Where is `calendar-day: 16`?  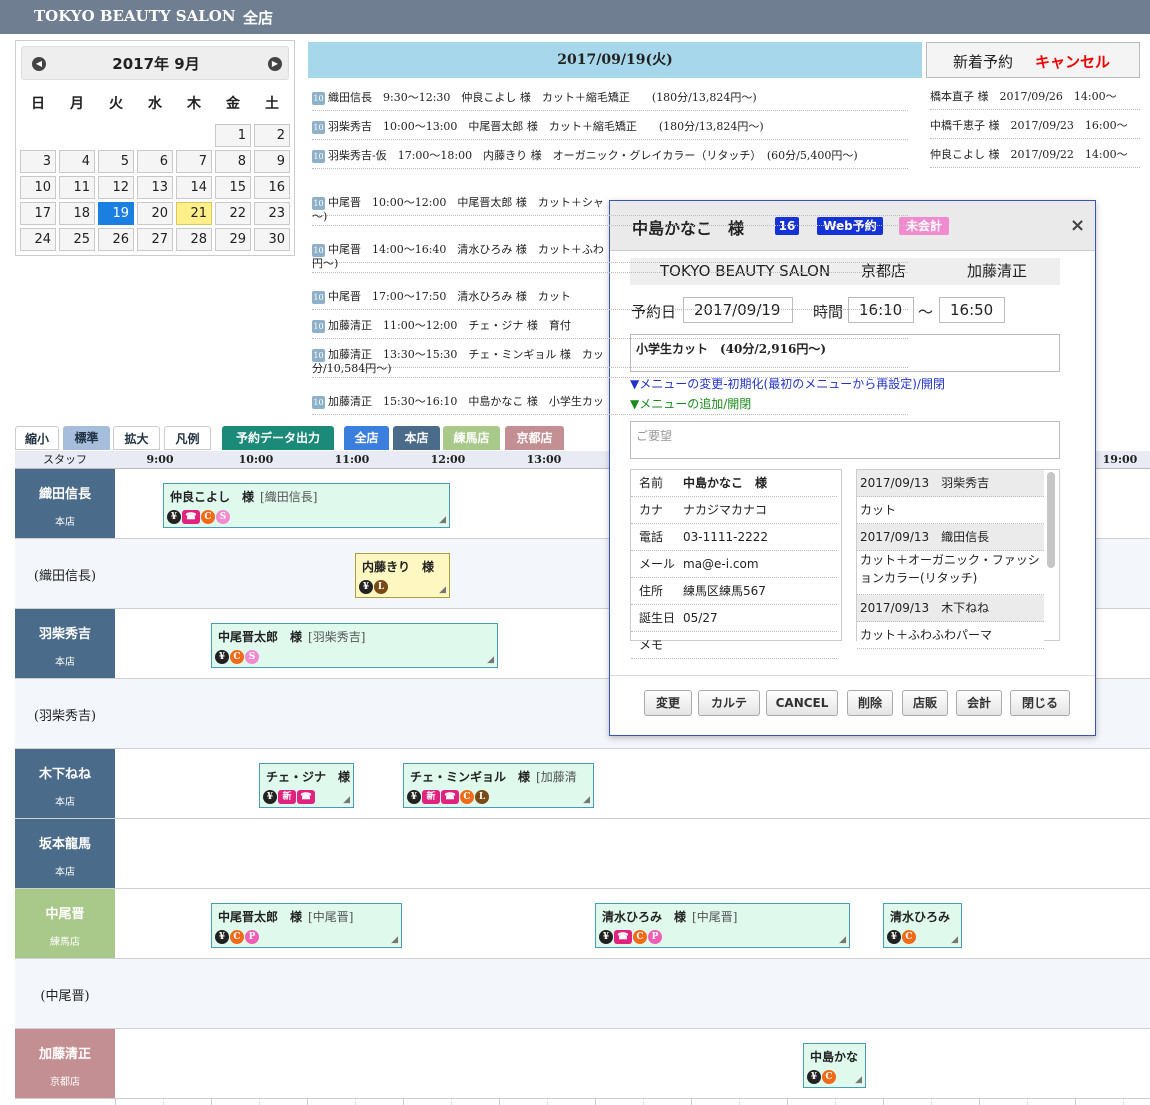
calendar-day: 16 is located at coordinates (272, 187).